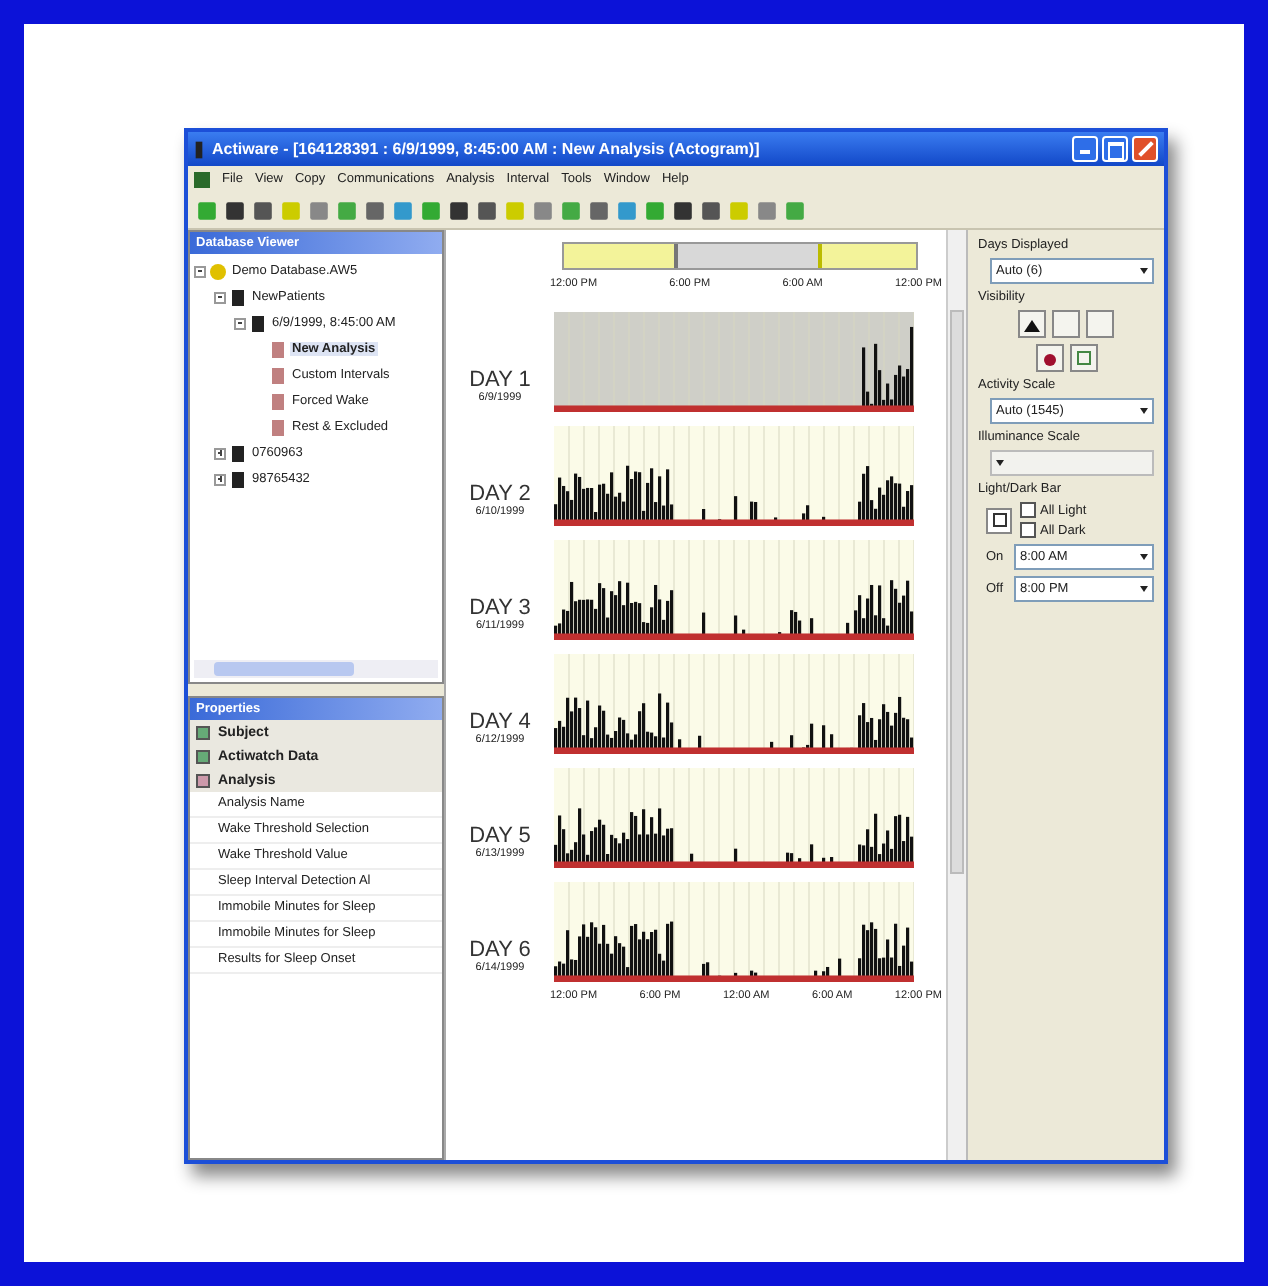  Describe the element at coordinates (500, 608) in the screenshot. I see `day-label: DAY 3` at that location.